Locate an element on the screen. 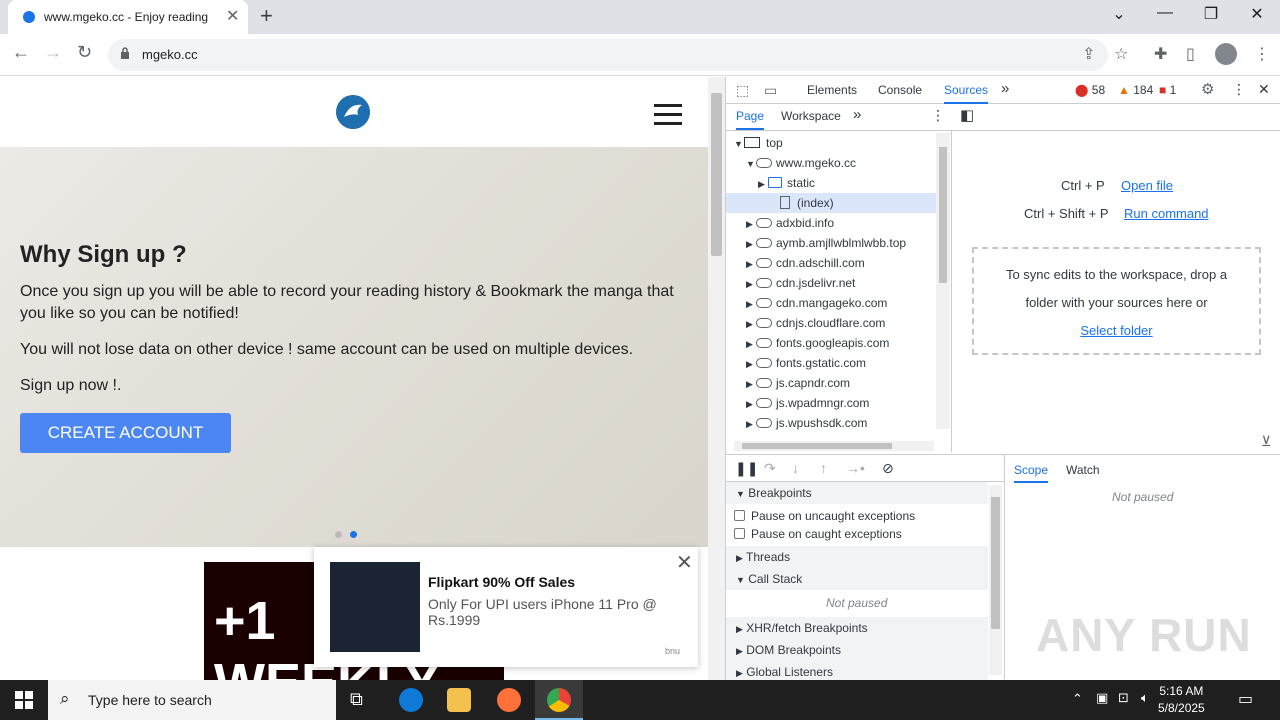  reload-button: ↻ is located at coordinates (84, 52).